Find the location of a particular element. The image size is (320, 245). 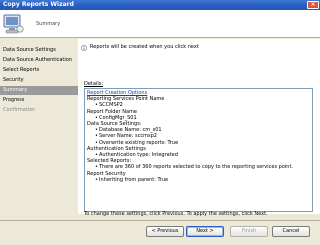

details-line: SCCMSP2 is located at coordinates (198, 105).